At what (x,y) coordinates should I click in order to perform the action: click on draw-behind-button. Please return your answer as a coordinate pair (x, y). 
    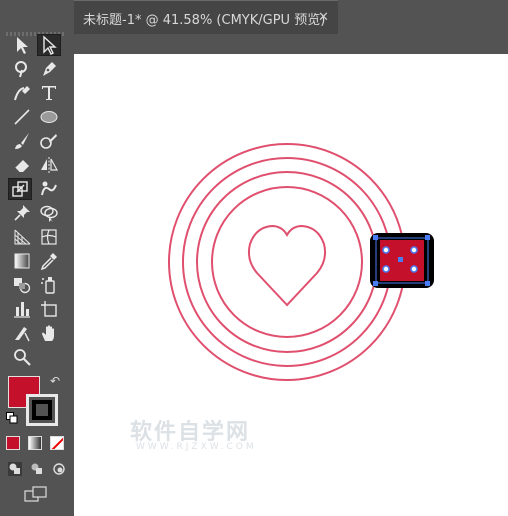
    Looking at the image, I should click on (37, 469).